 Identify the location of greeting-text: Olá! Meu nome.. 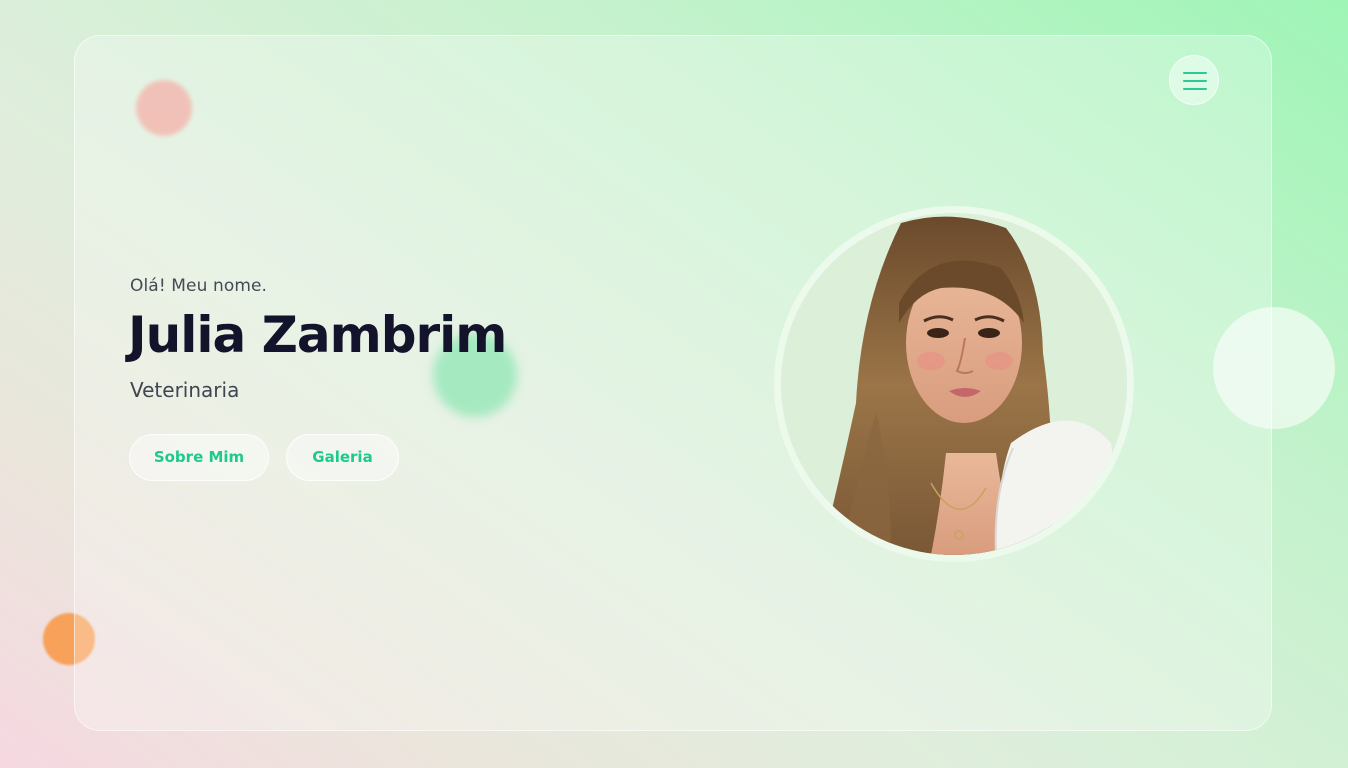
(199, 286).